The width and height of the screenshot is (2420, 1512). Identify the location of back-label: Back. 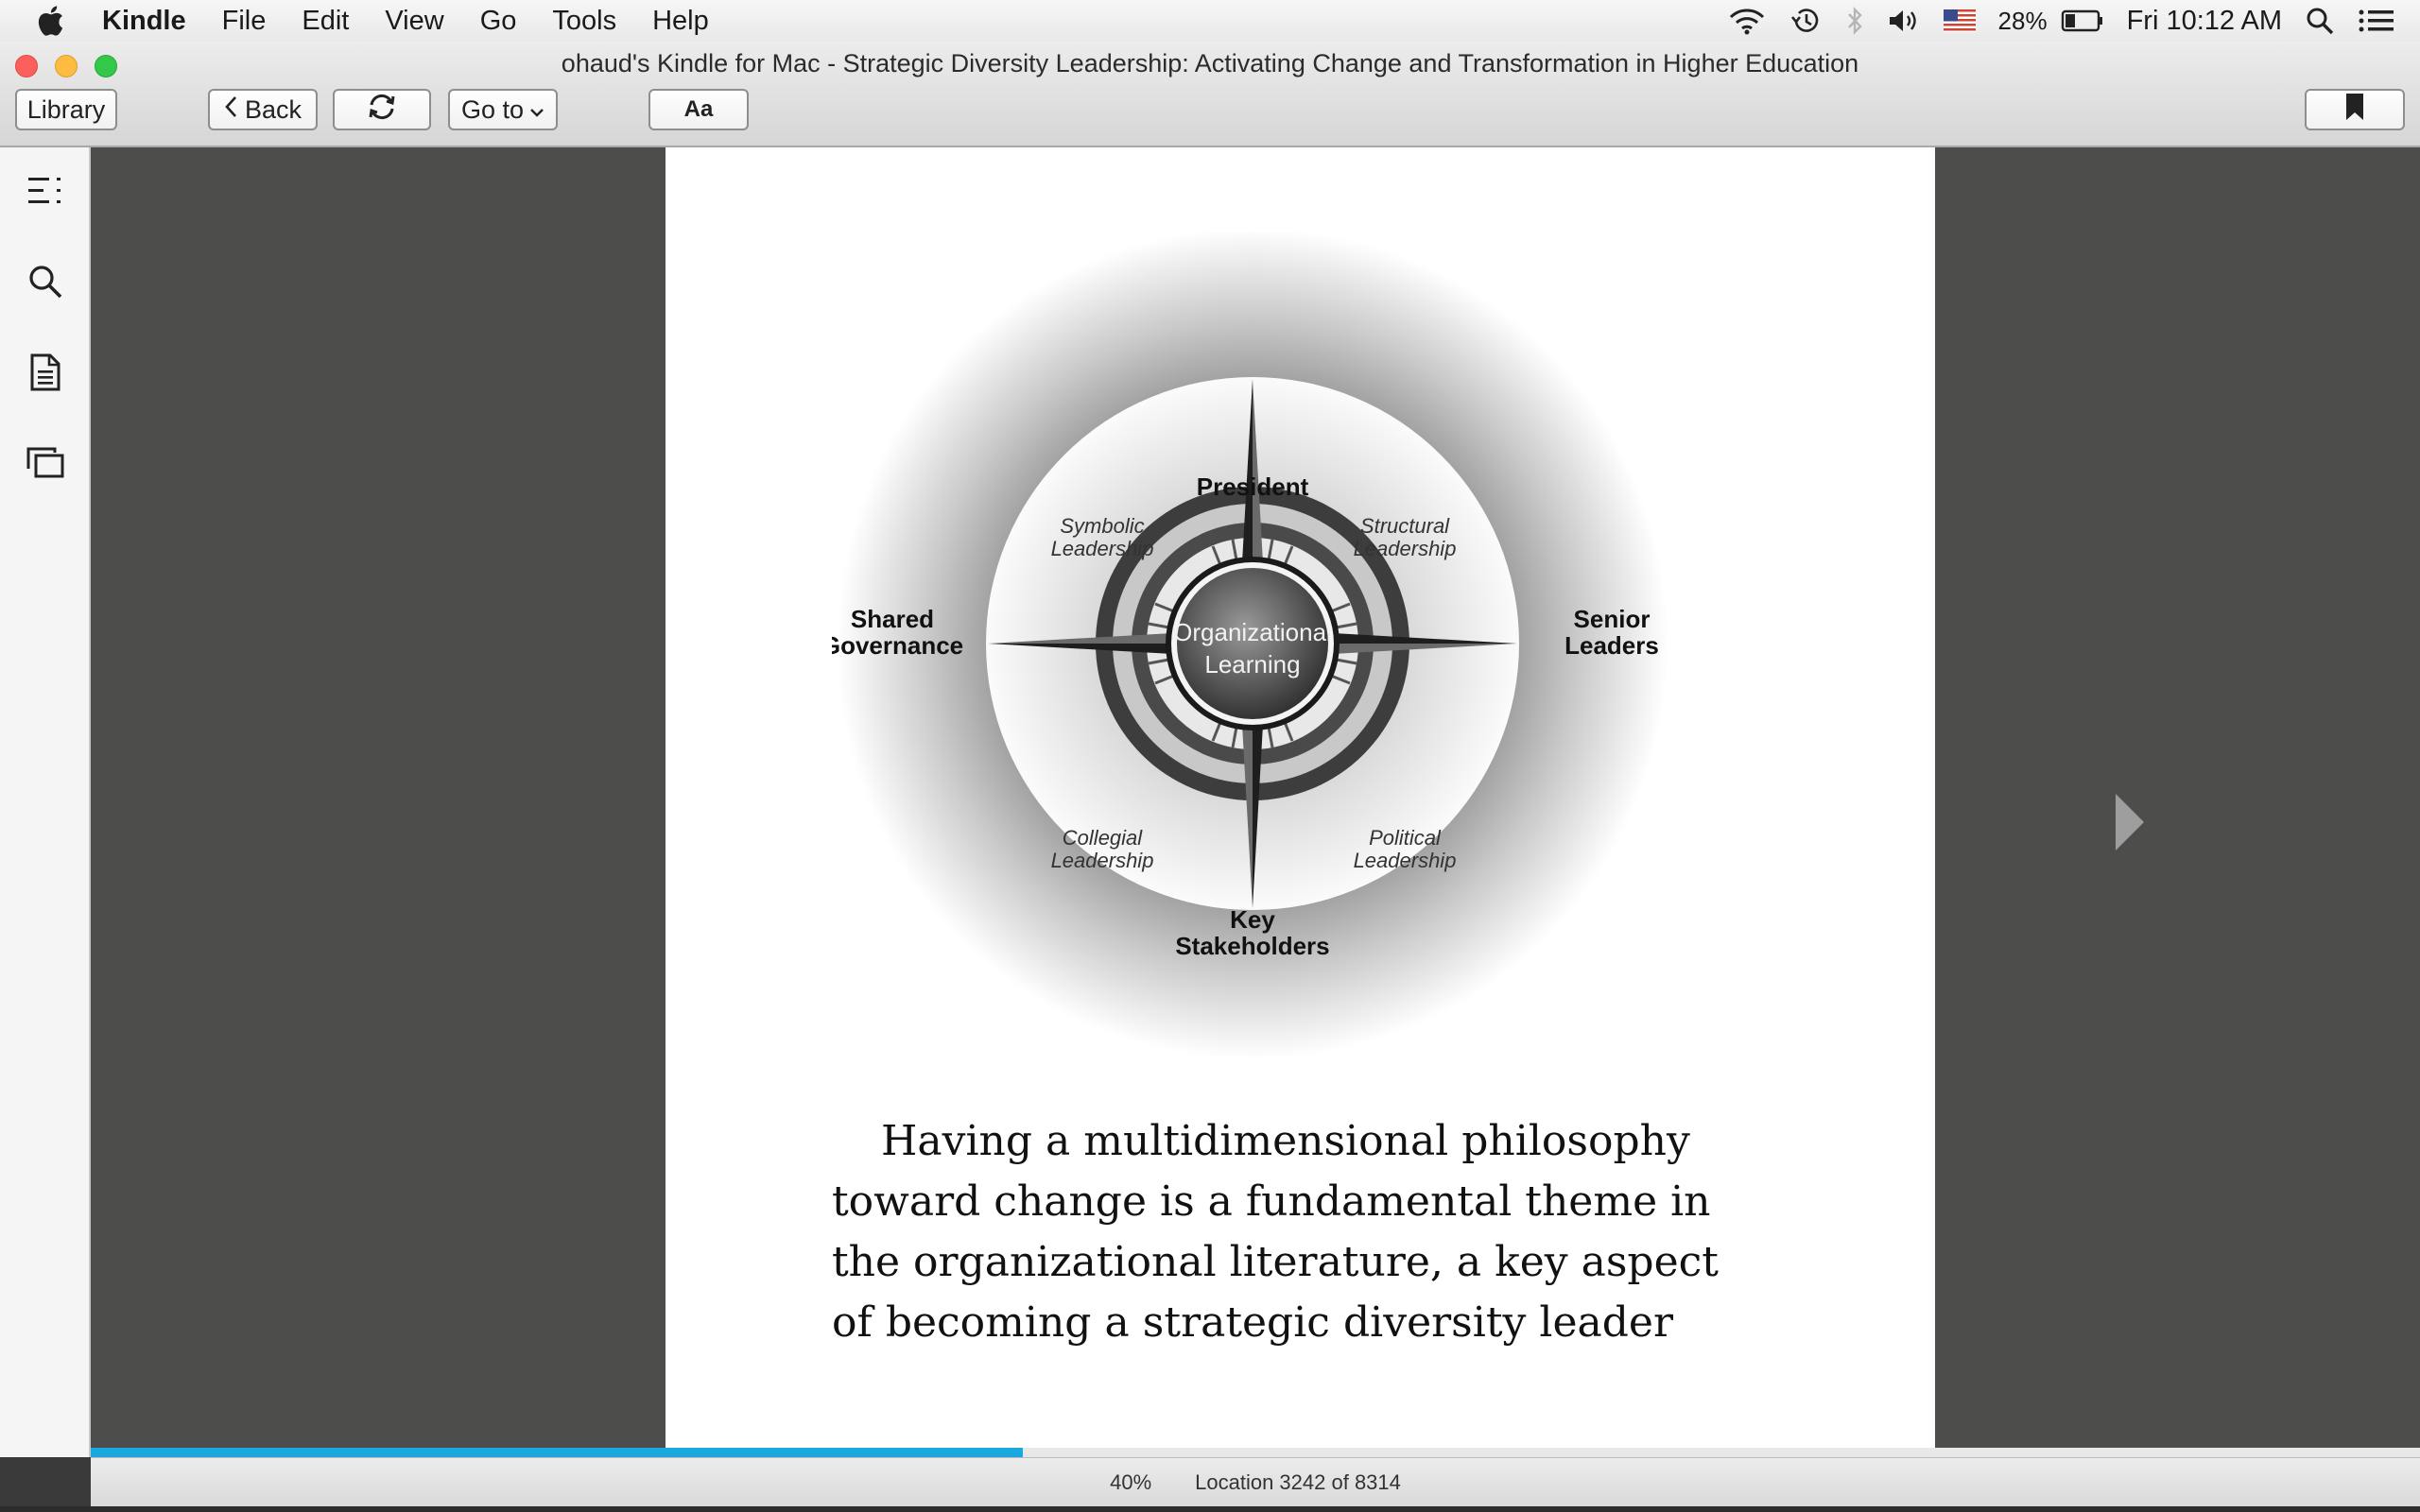
(273, 109).